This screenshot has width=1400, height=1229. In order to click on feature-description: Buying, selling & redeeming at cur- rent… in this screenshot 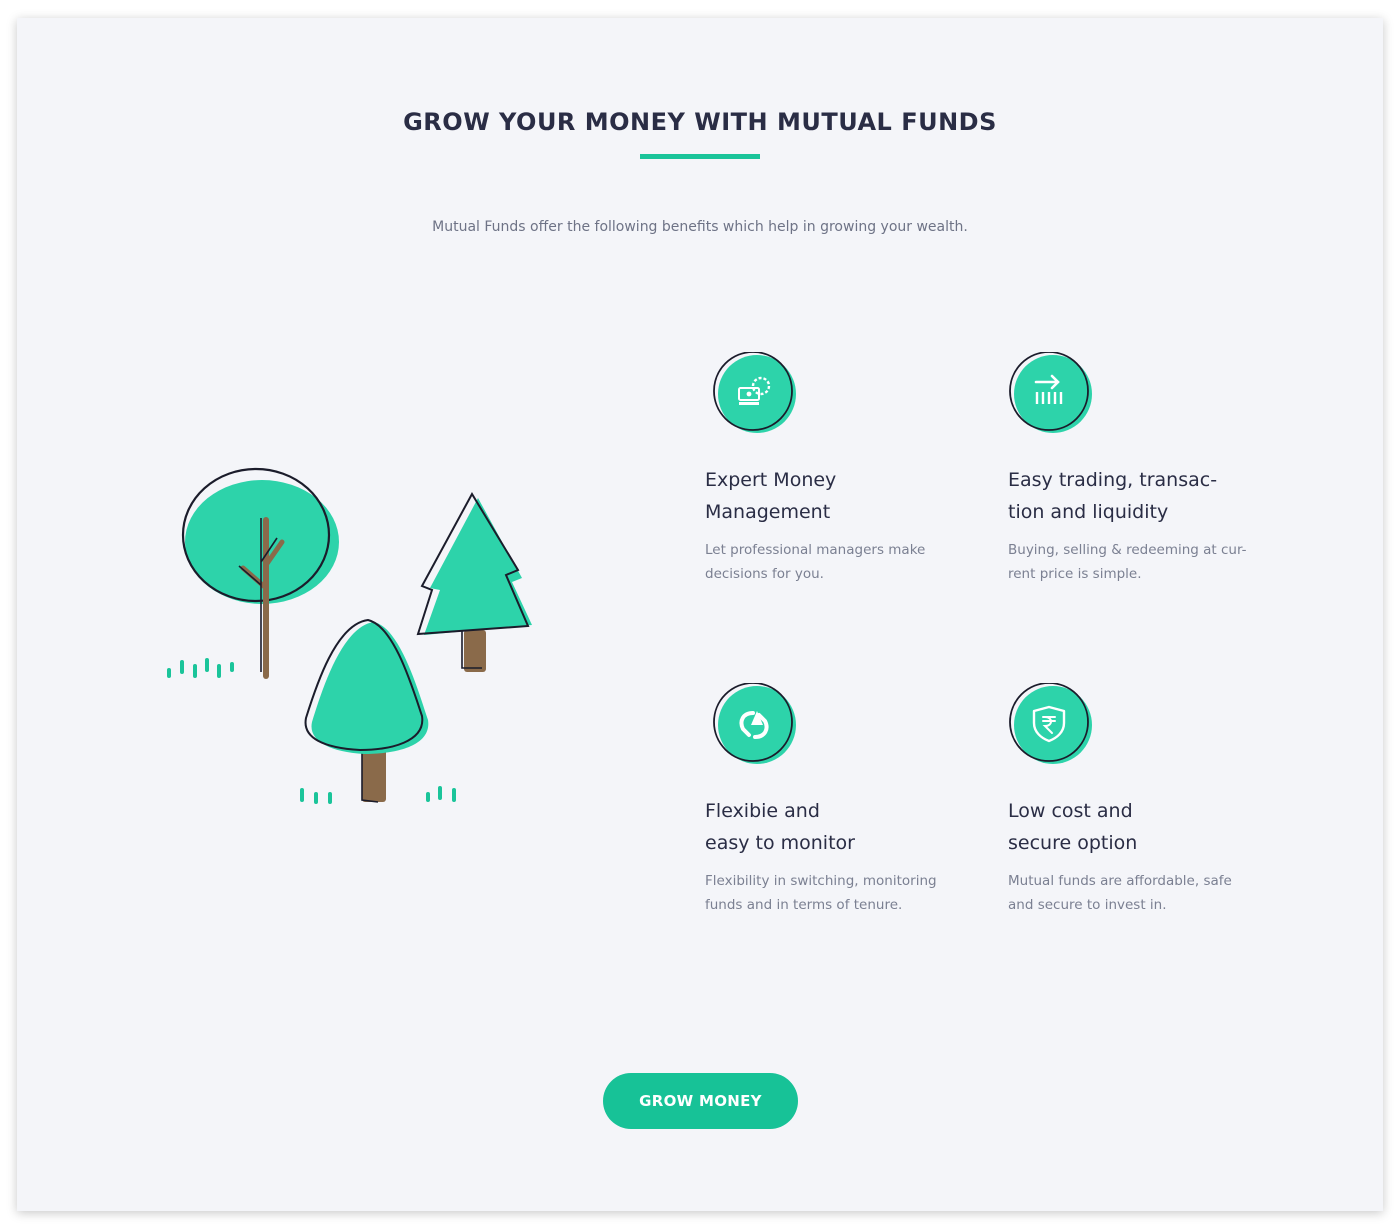, I will do `click(1127, 562)`.